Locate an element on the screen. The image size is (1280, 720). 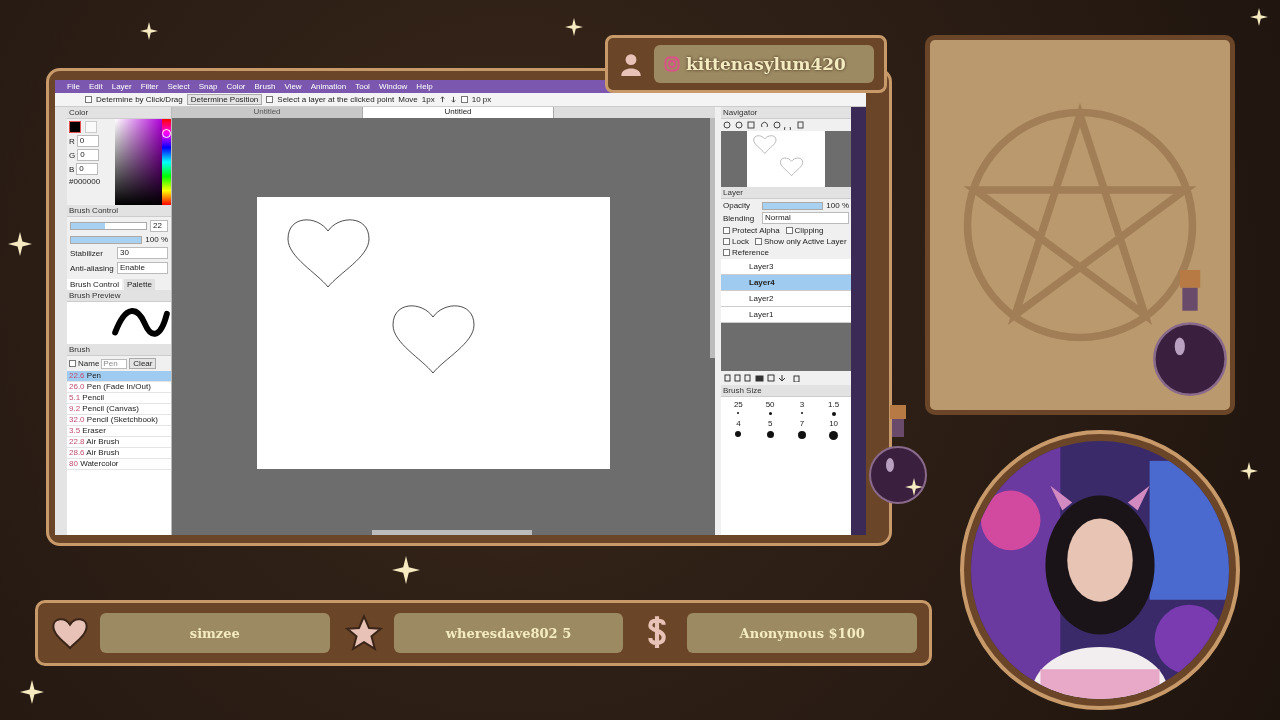
size-field: 22 is located at coordinates (159, 226).